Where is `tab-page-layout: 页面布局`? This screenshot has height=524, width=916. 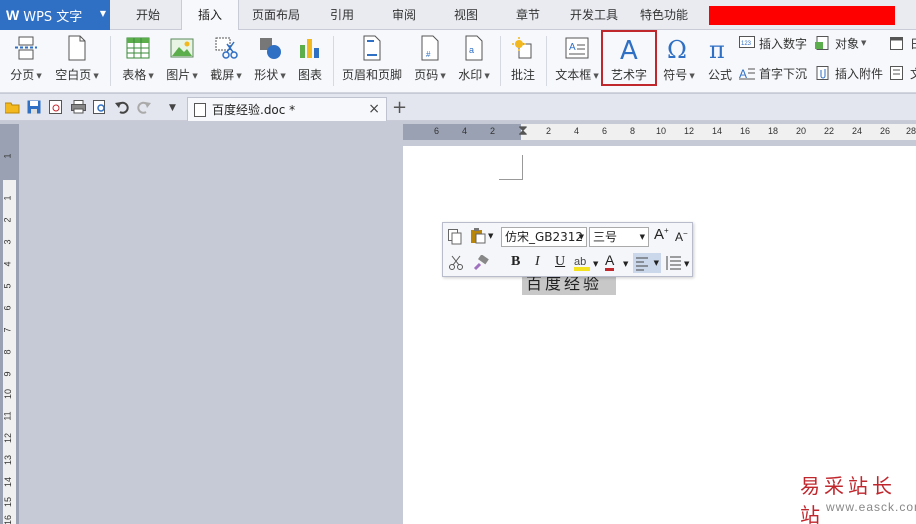 tab-page-layout: 页面布局 is located at coordinates (276, 15).